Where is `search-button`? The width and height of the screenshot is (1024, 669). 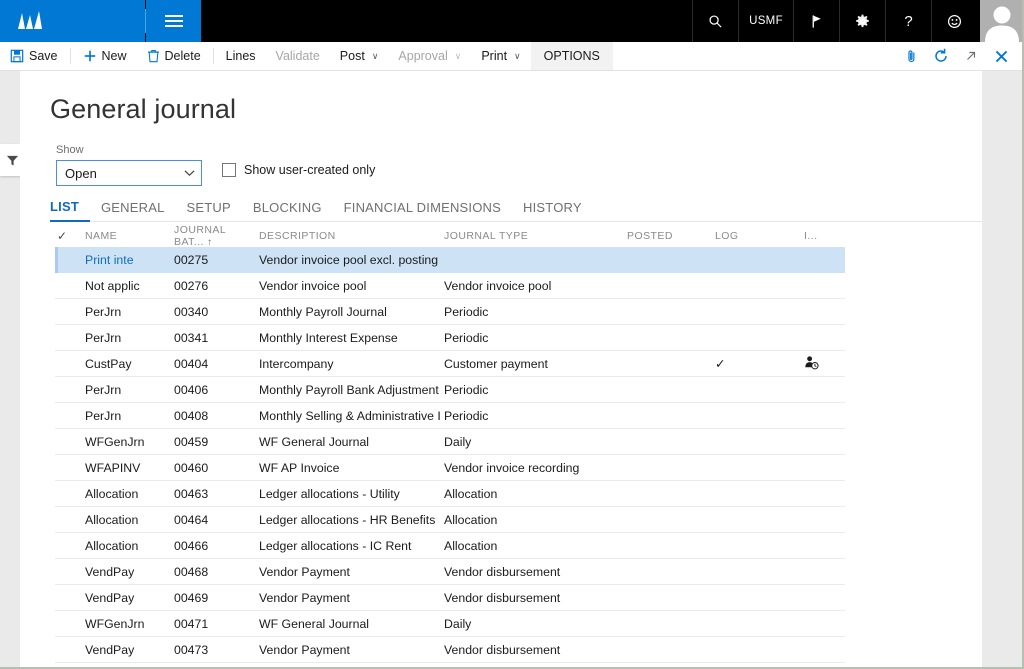
search-button is located at coordinates (715, 21).